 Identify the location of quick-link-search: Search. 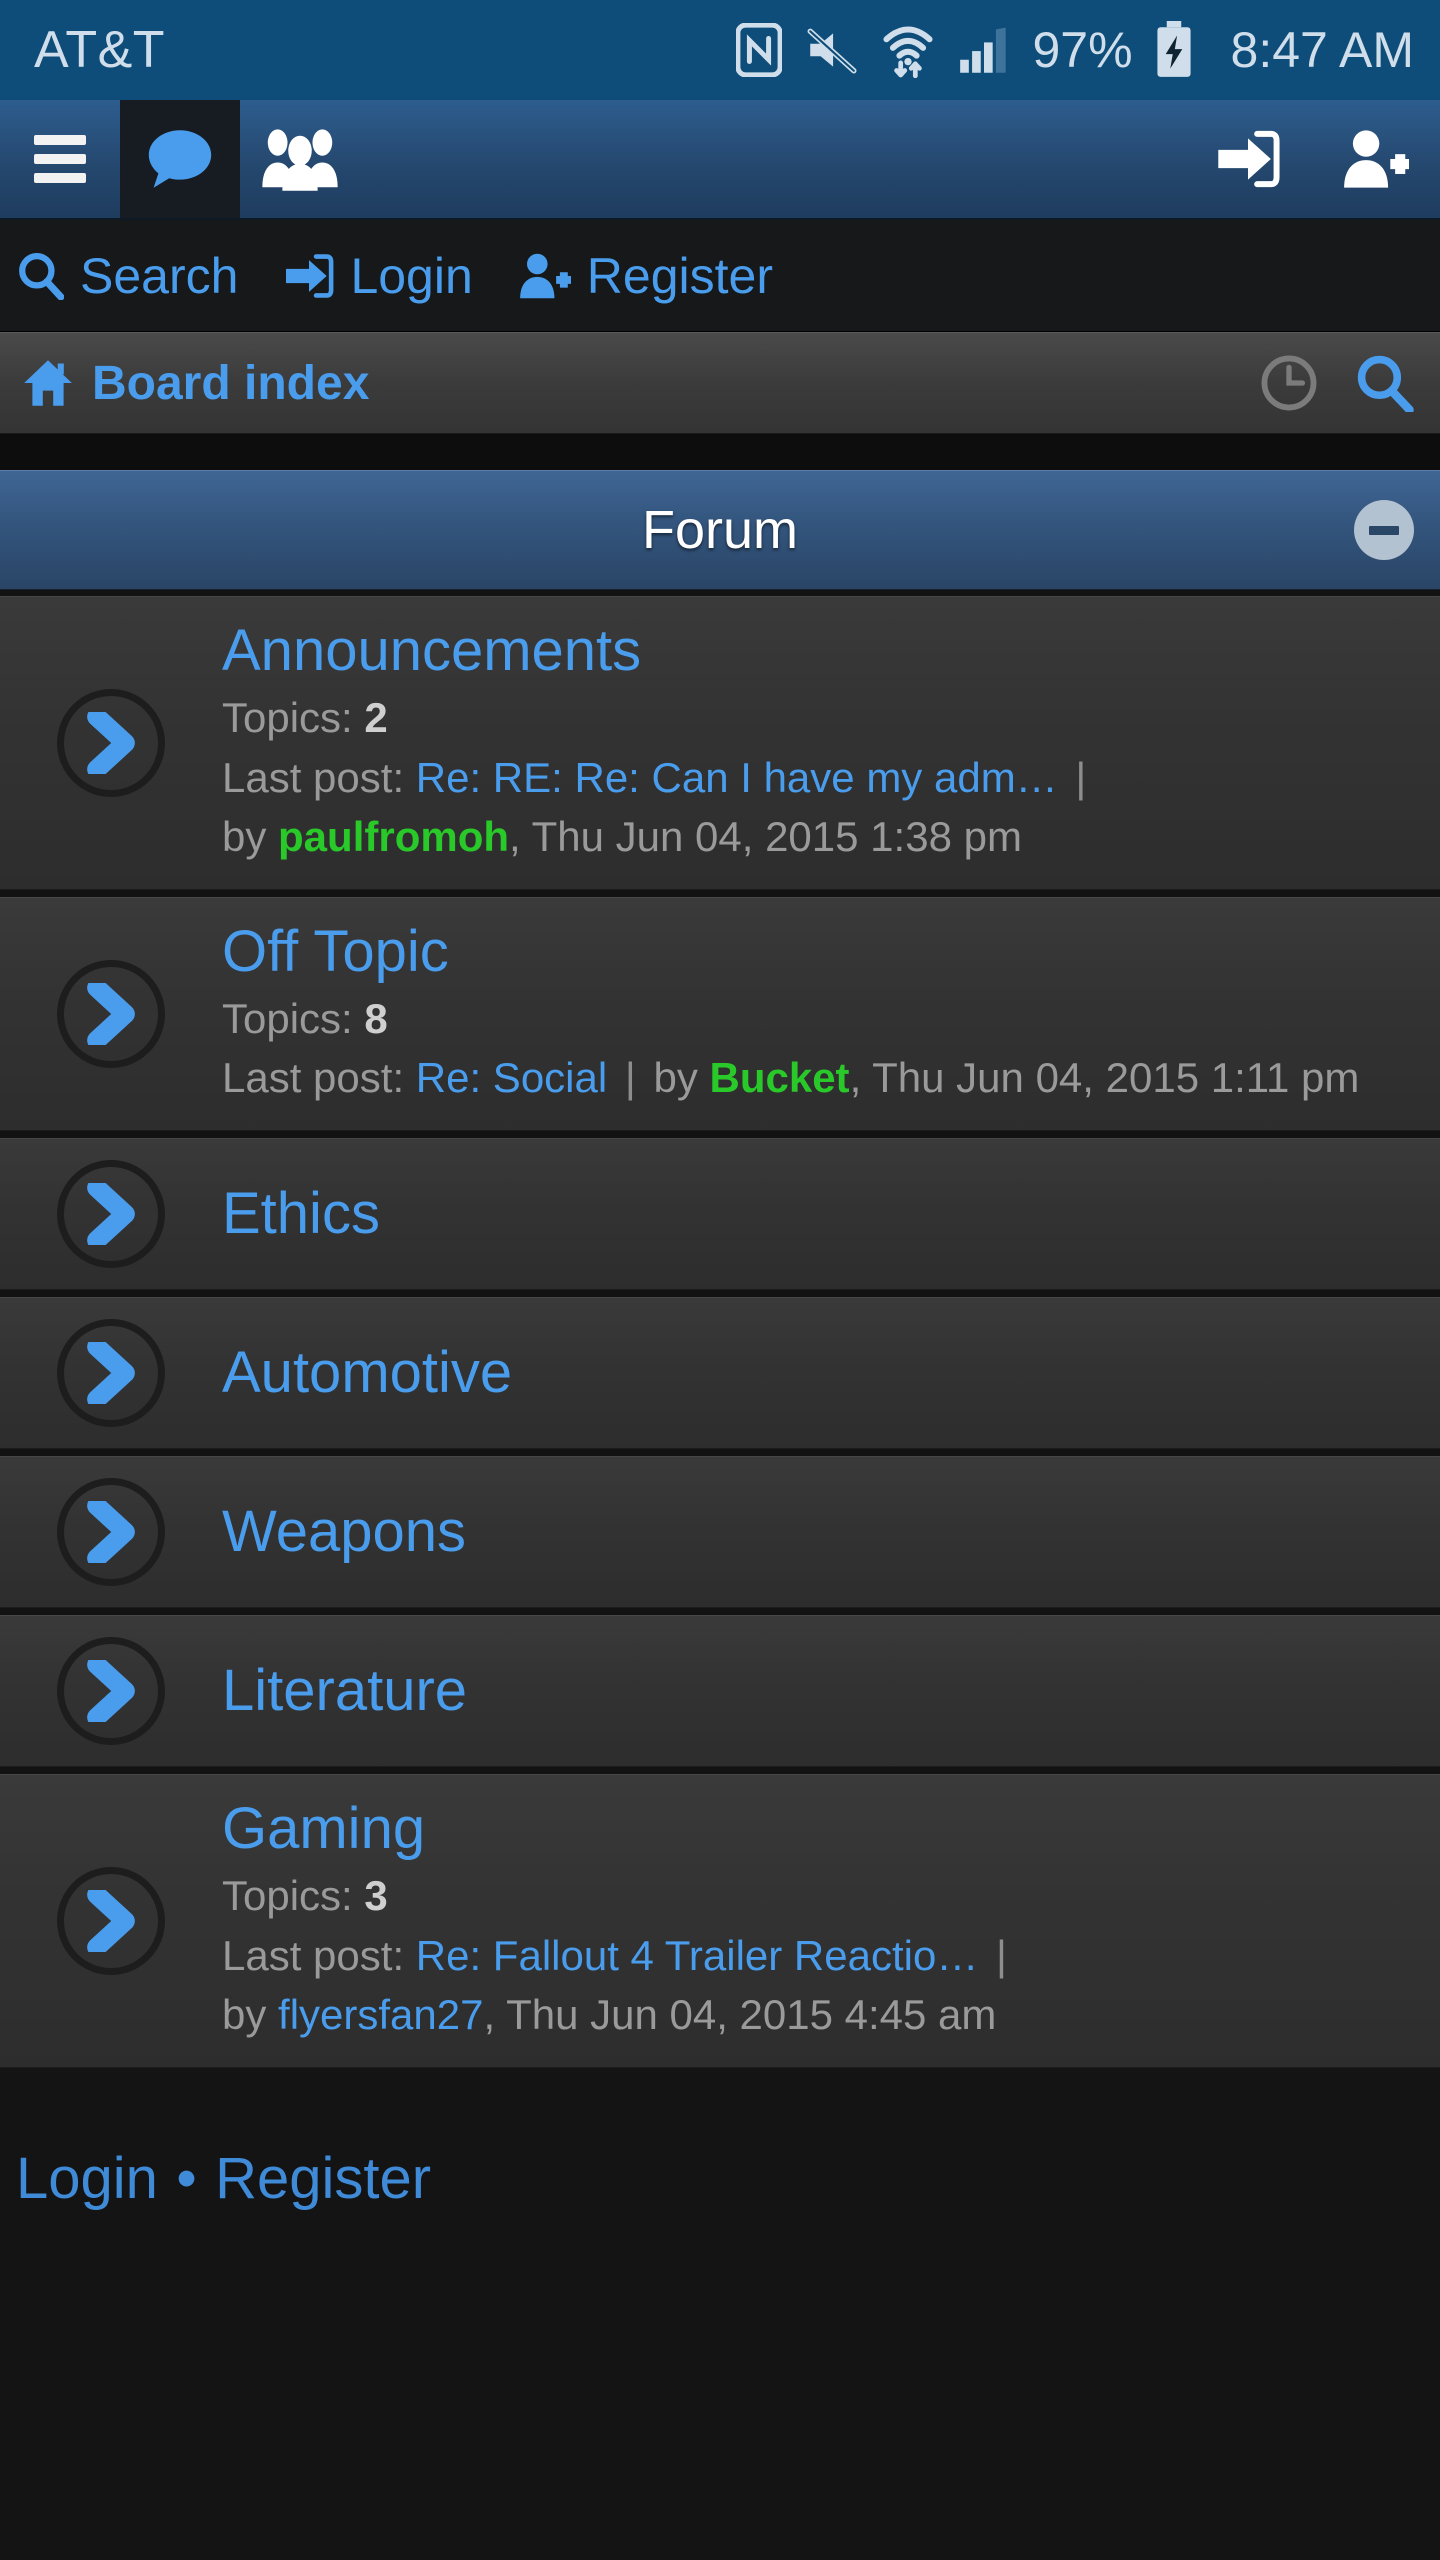
(128, 276).